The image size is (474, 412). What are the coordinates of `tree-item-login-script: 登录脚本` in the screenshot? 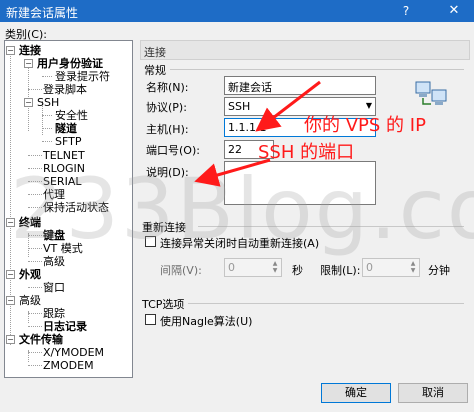 It's located at (65, 89).